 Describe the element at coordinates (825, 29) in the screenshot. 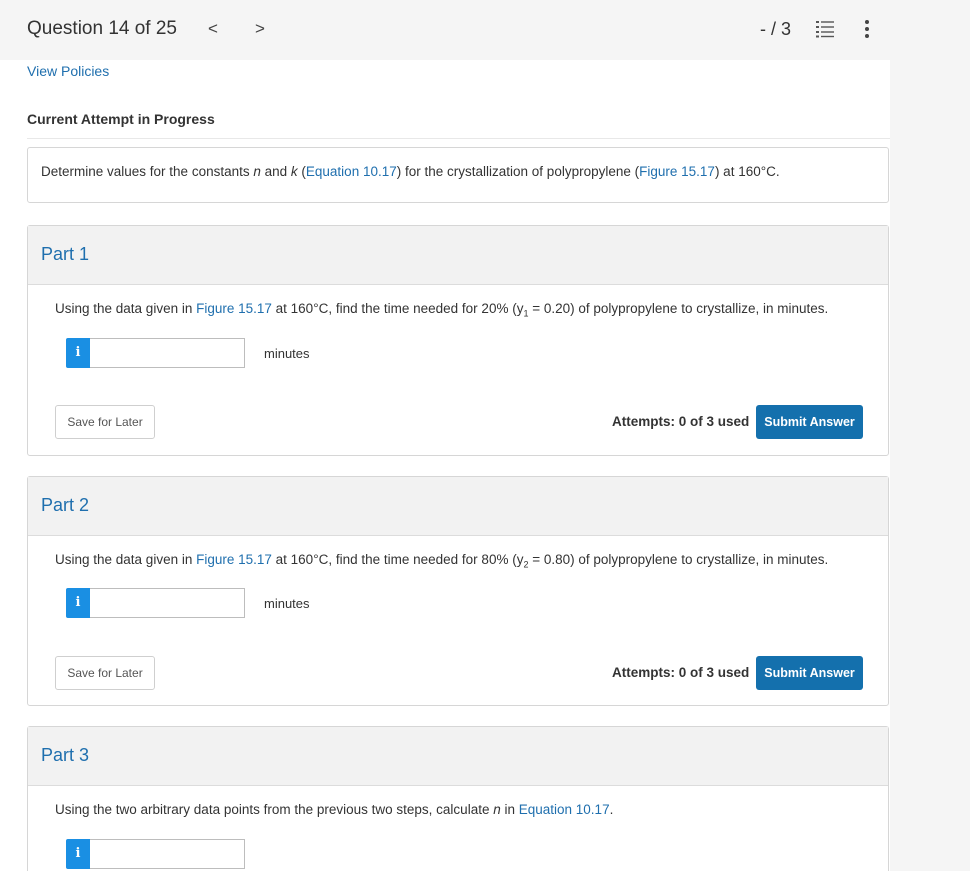

I see `question-list-icon` at that location.